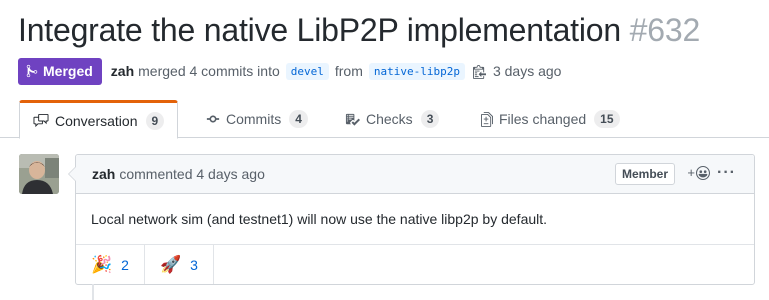 The image size is (769, 300). I want to click on tab-conversation-count: 9, so click(155, 120).